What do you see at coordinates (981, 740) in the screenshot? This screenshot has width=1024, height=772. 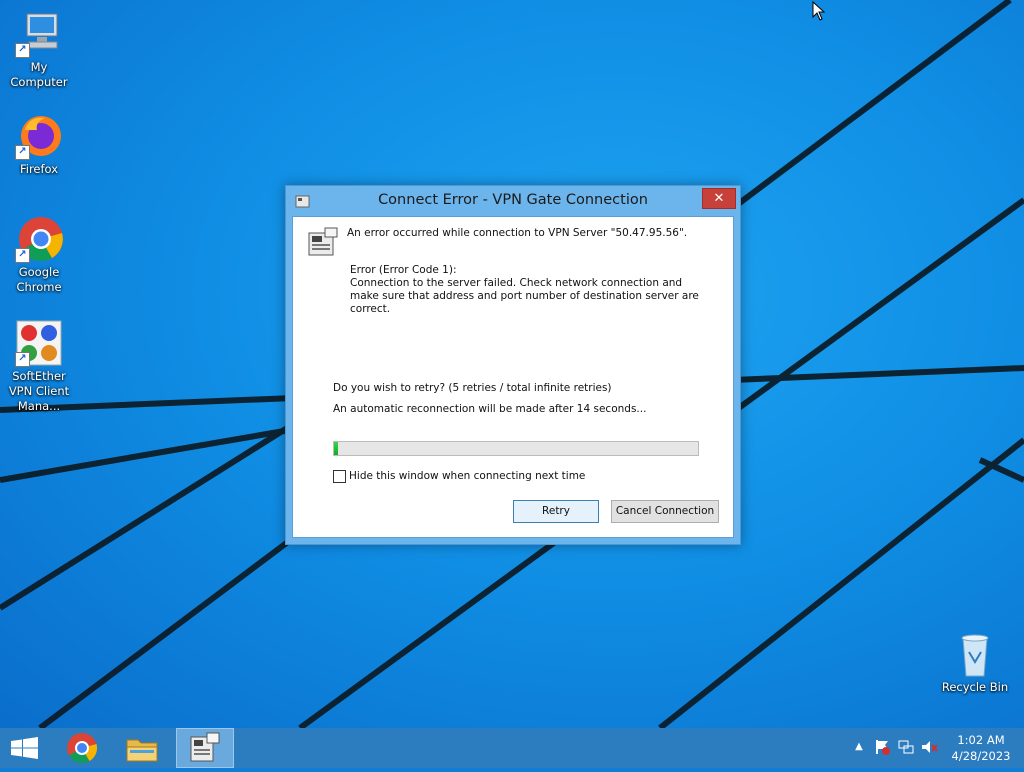 I see `clock-time: 1:02 AM` at bounding box center [981, 740].